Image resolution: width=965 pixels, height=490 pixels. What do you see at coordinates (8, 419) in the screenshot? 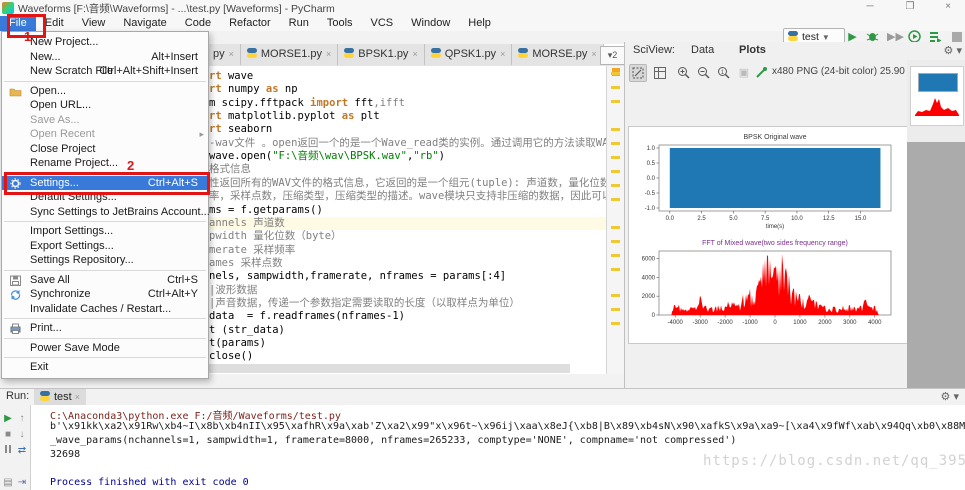
I see `rerun-button: ▶` at bounding box center [8, 419].